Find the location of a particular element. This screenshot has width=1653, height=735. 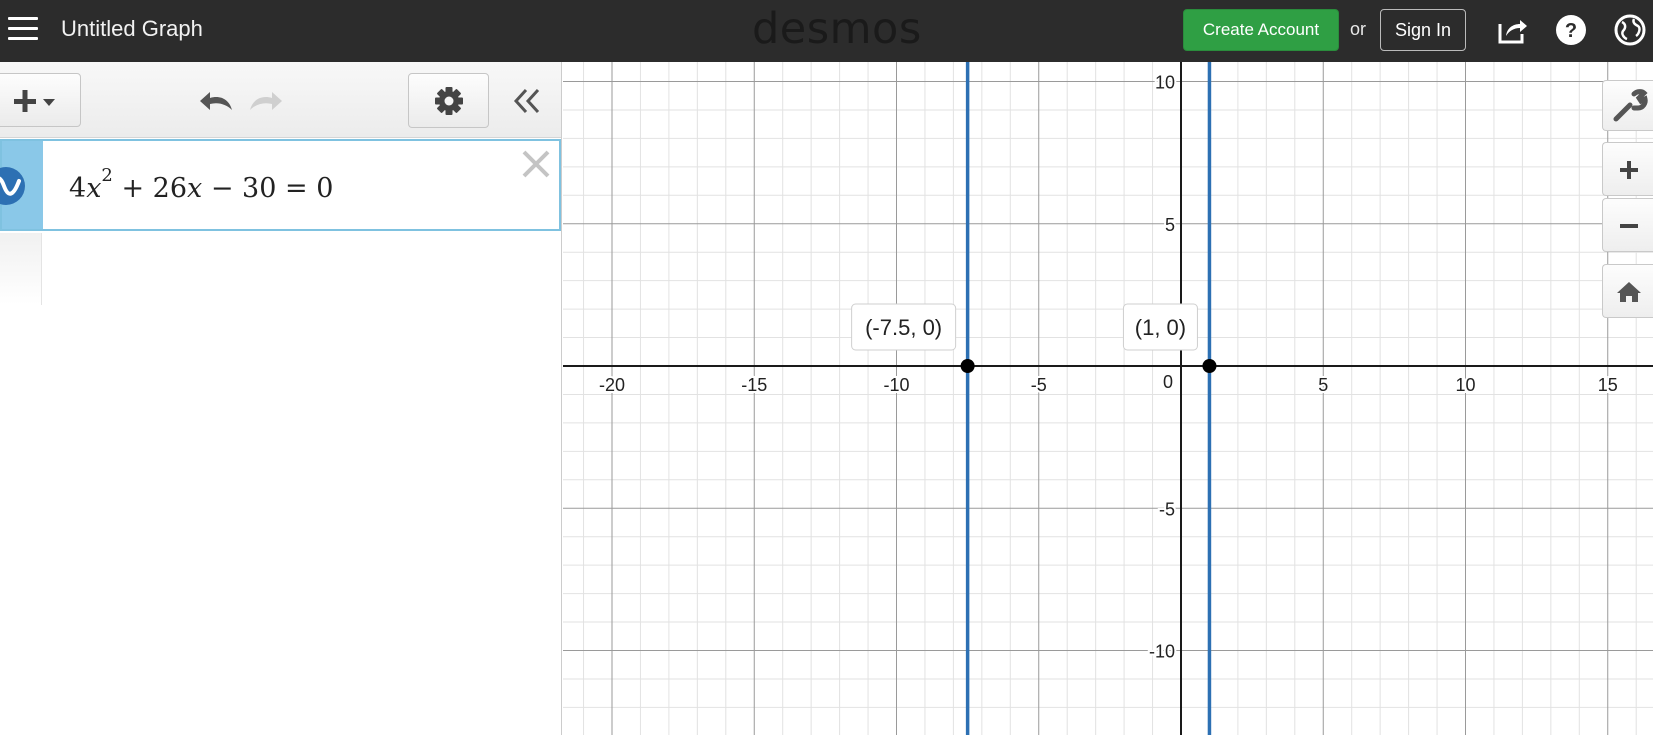

wave-icon is located at coordinates (20, 186).